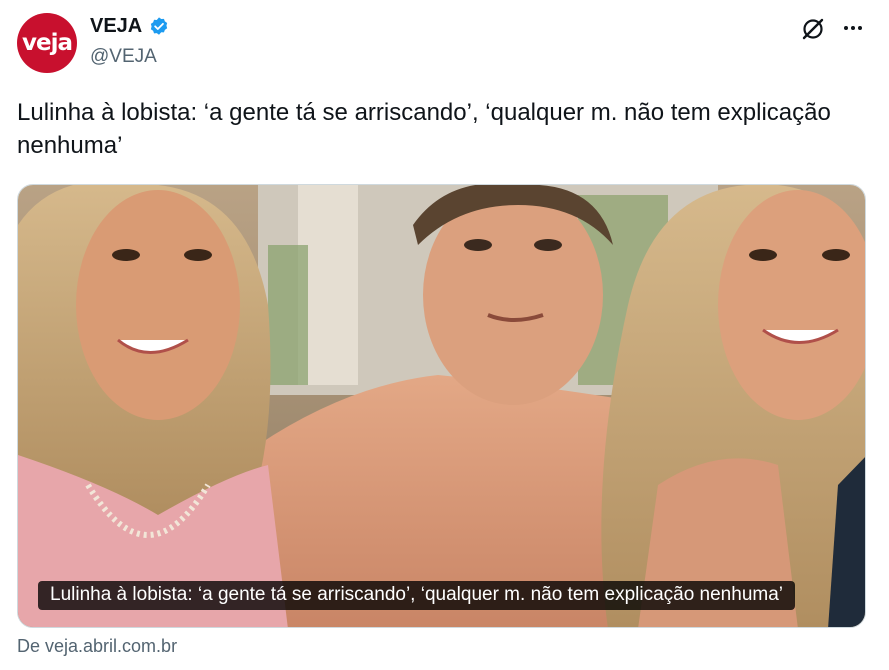 This screenshot has height=670, width=889. I want to click on more-icon, so click(853, 28).